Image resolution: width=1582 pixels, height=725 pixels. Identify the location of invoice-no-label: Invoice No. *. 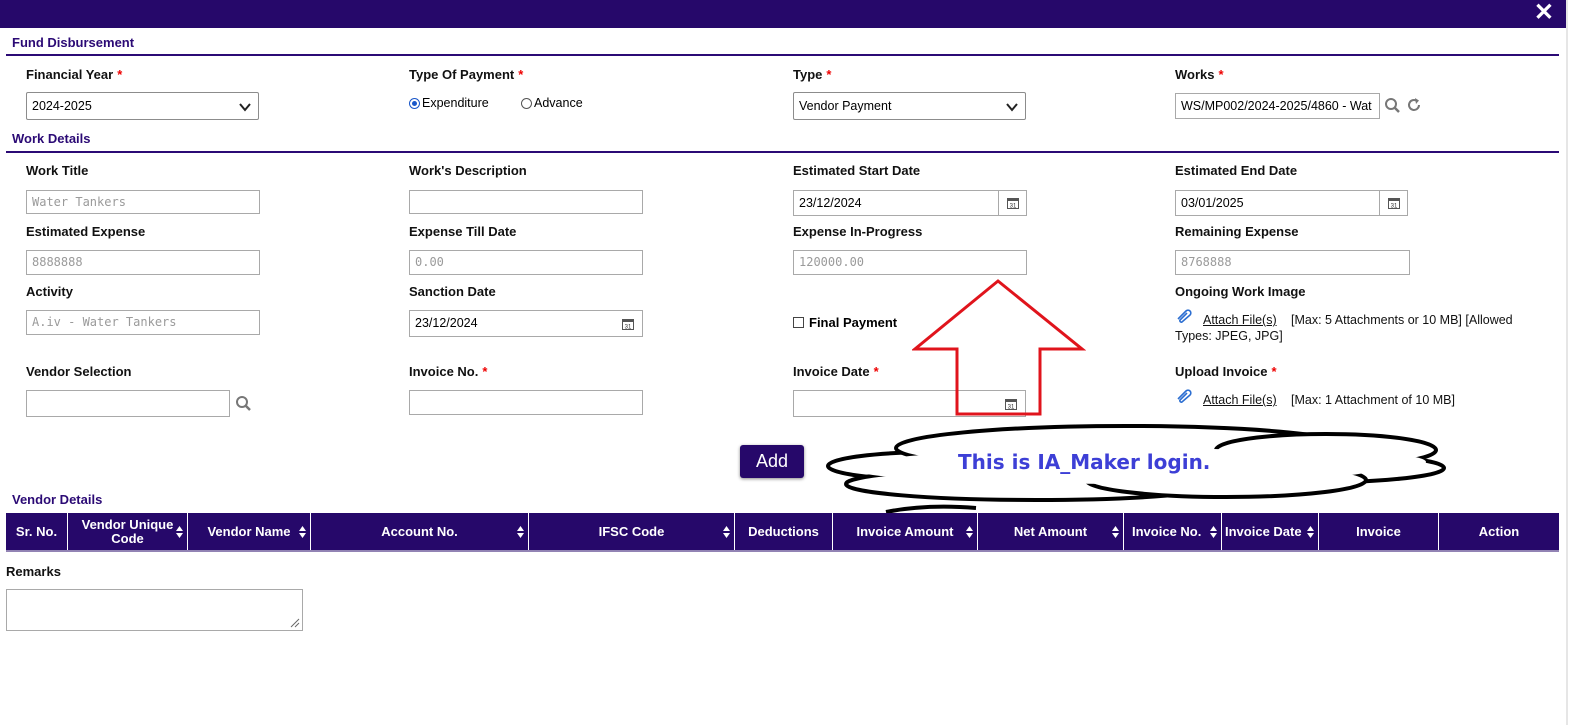
(448, 371).